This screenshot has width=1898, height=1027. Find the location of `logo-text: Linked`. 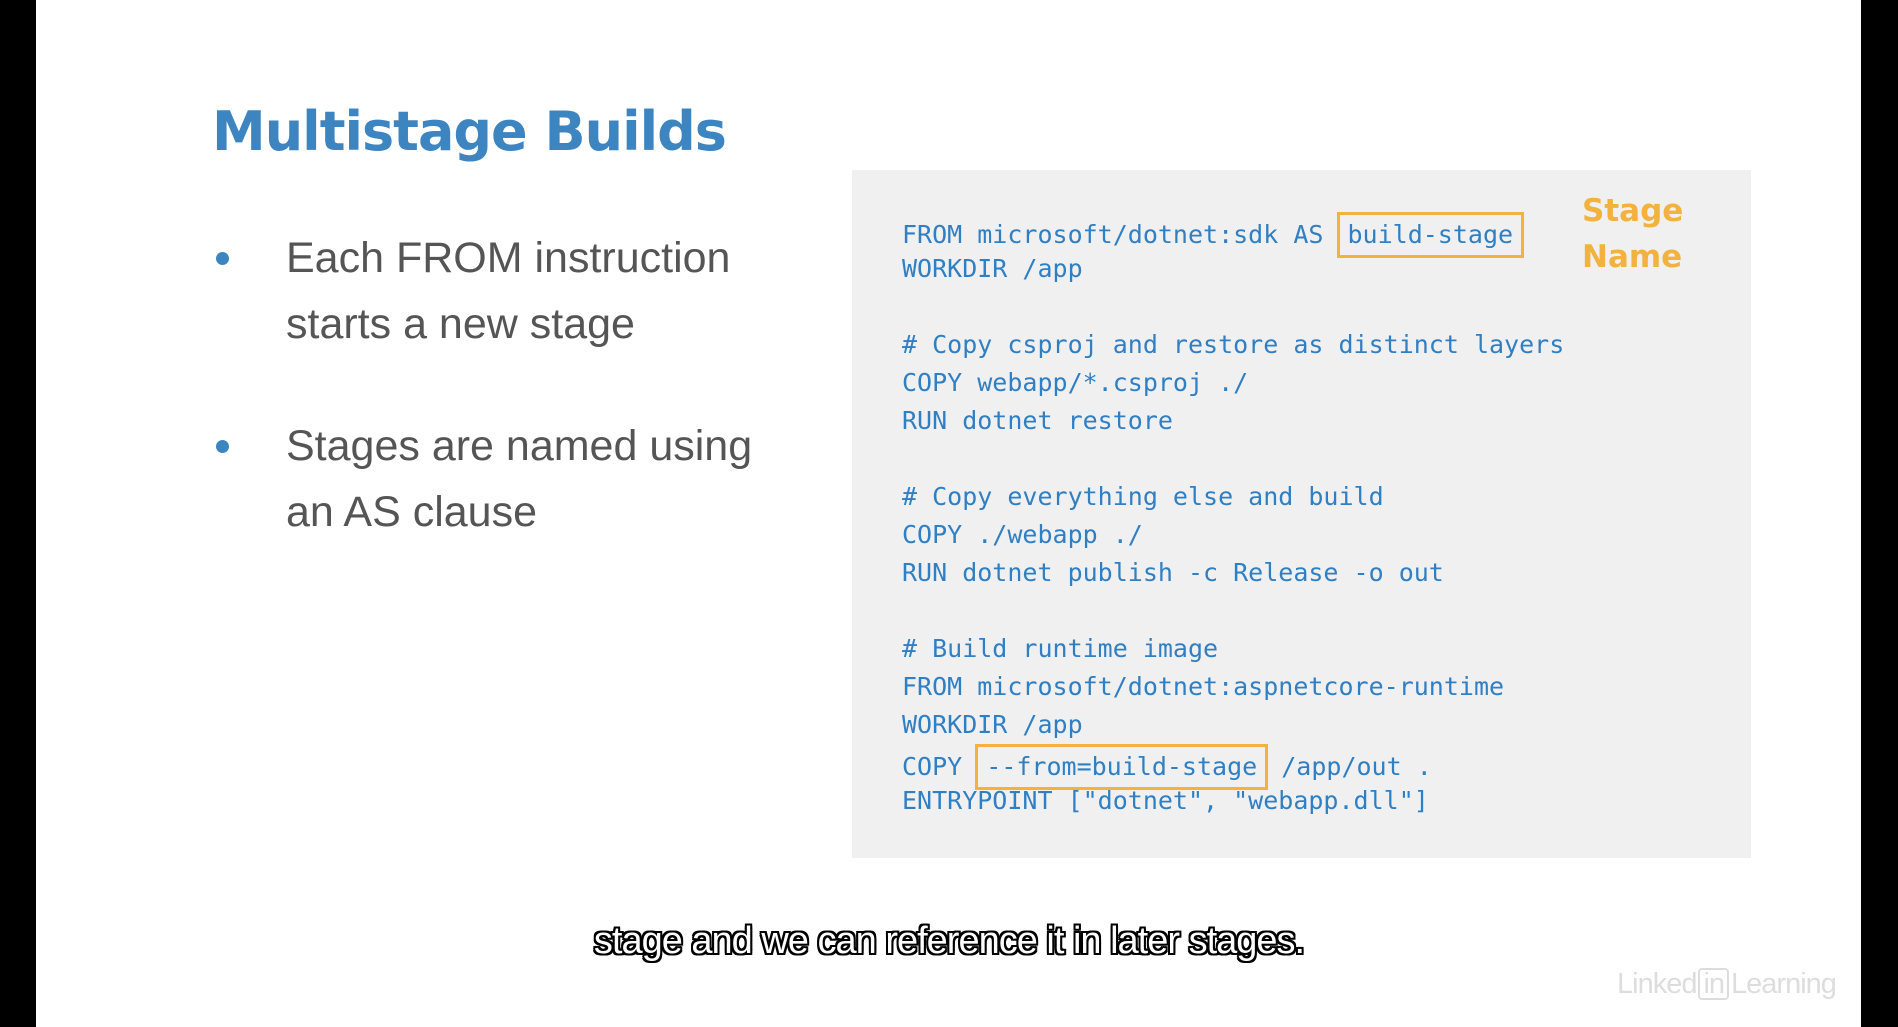

logo-text: Linked is located at coordinates (1657, 984).